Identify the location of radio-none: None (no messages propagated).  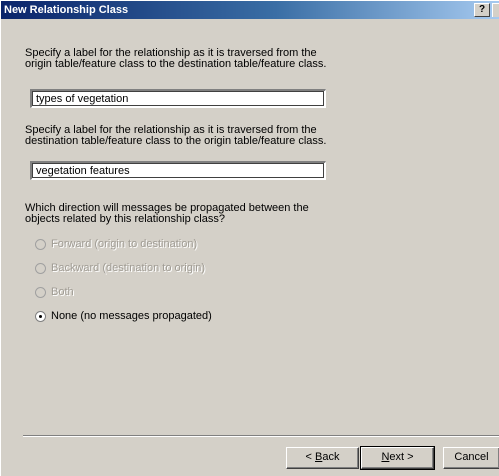
(123, 316).